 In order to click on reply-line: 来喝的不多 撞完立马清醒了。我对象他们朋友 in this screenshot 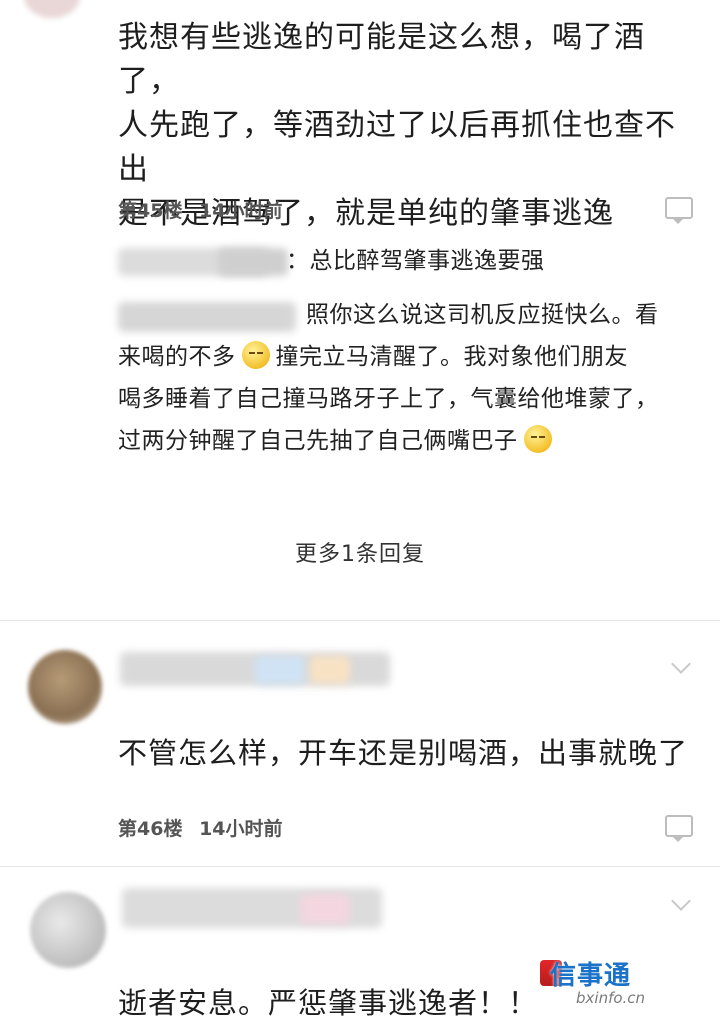, I will do `click(409, 357)`.